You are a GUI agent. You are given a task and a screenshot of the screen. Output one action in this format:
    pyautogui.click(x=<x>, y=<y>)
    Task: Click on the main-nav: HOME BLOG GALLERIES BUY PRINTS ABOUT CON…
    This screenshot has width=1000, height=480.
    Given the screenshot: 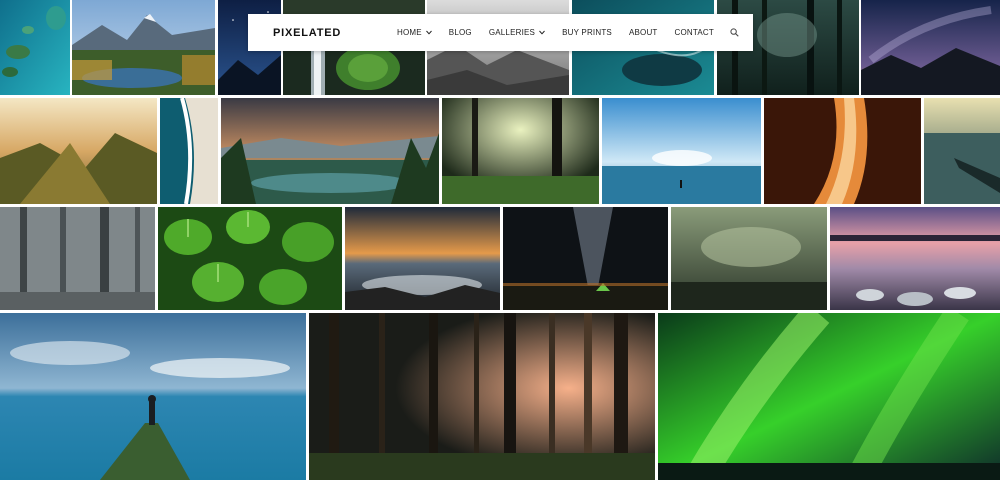 What is the action you would take?
    pyautogui.click(x=568, y=32)
    